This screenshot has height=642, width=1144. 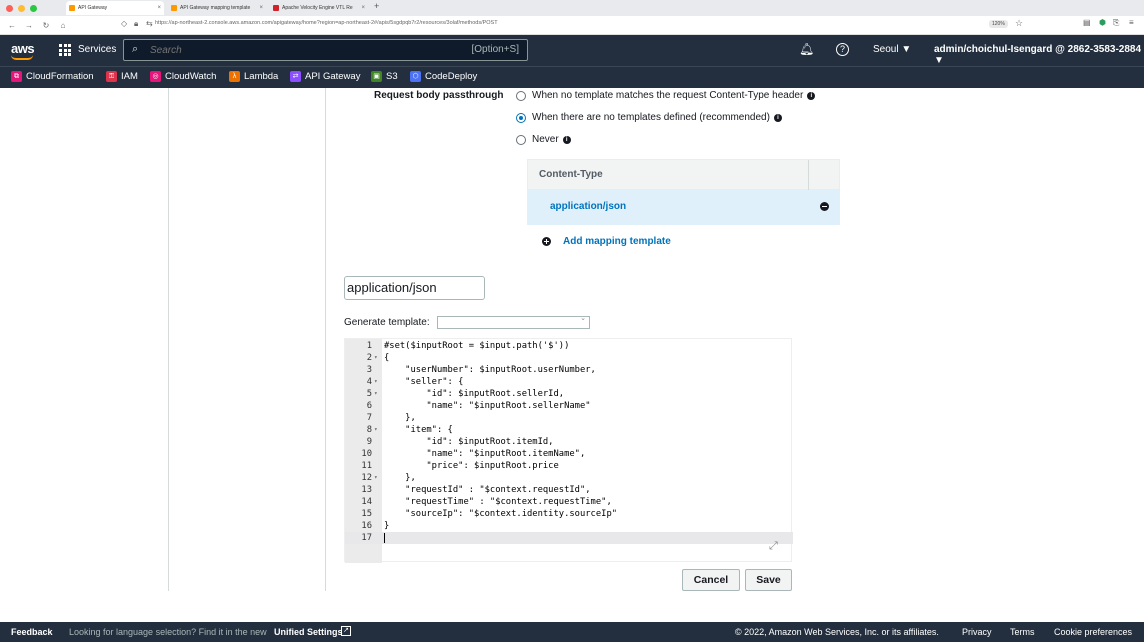 I want to click on line-number: 8, so click(x=369, y=430).